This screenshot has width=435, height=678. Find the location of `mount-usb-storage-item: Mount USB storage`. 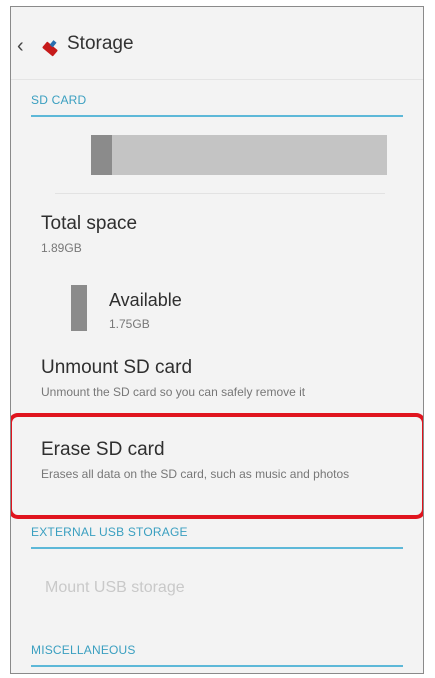

mount-usb-storage-item: Mount USB storage is located at coordinates (115, 587).